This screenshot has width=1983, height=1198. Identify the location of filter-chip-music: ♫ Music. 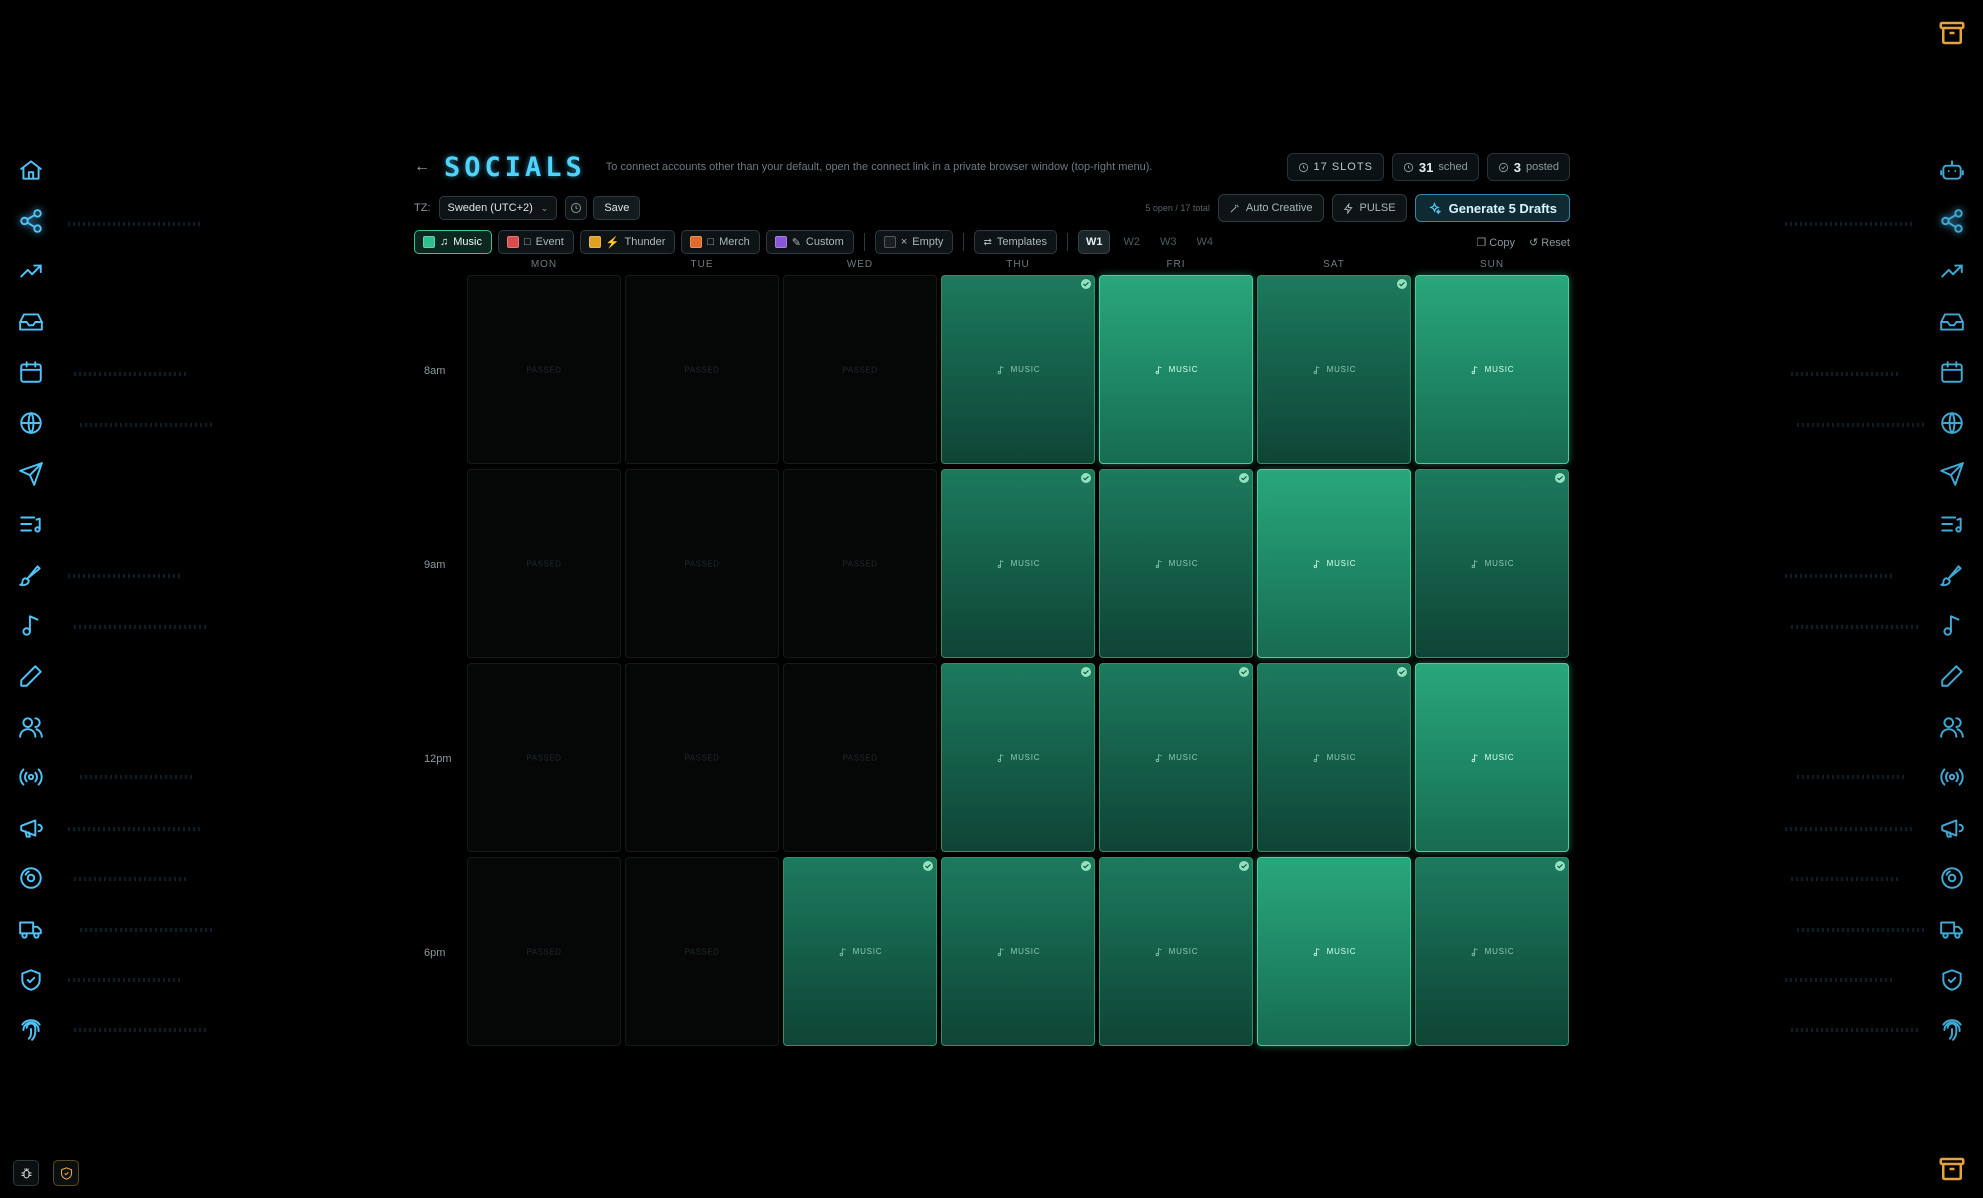
(453, 242).